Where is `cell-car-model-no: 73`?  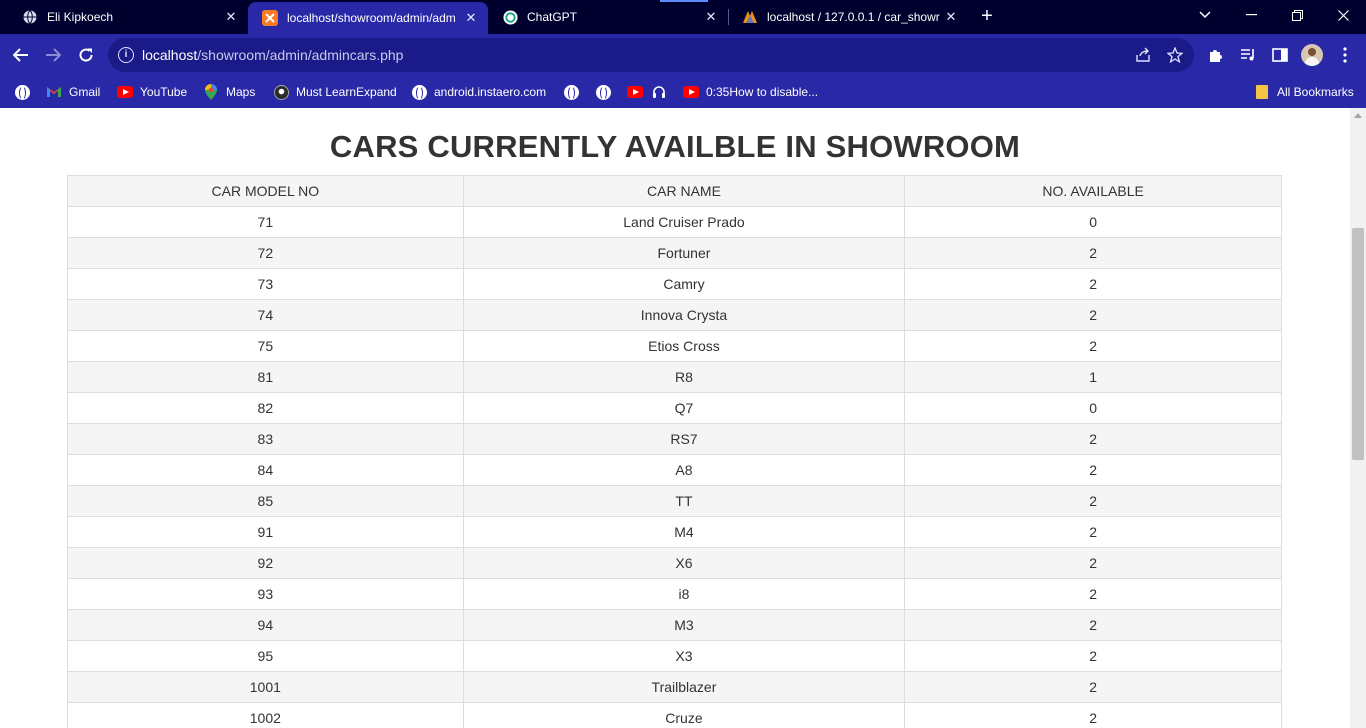
cell-car-model-no: 73 is located at coordinates (265, 284).